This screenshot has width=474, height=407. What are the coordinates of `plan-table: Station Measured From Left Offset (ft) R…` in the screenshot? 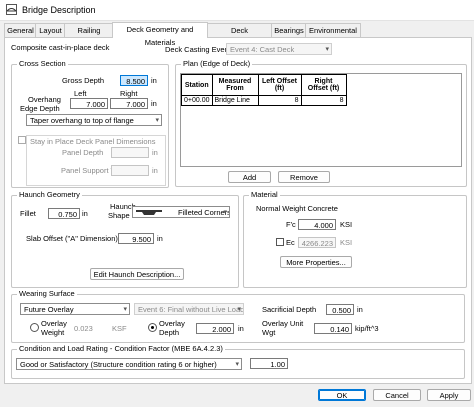 It's located at (264, 90).